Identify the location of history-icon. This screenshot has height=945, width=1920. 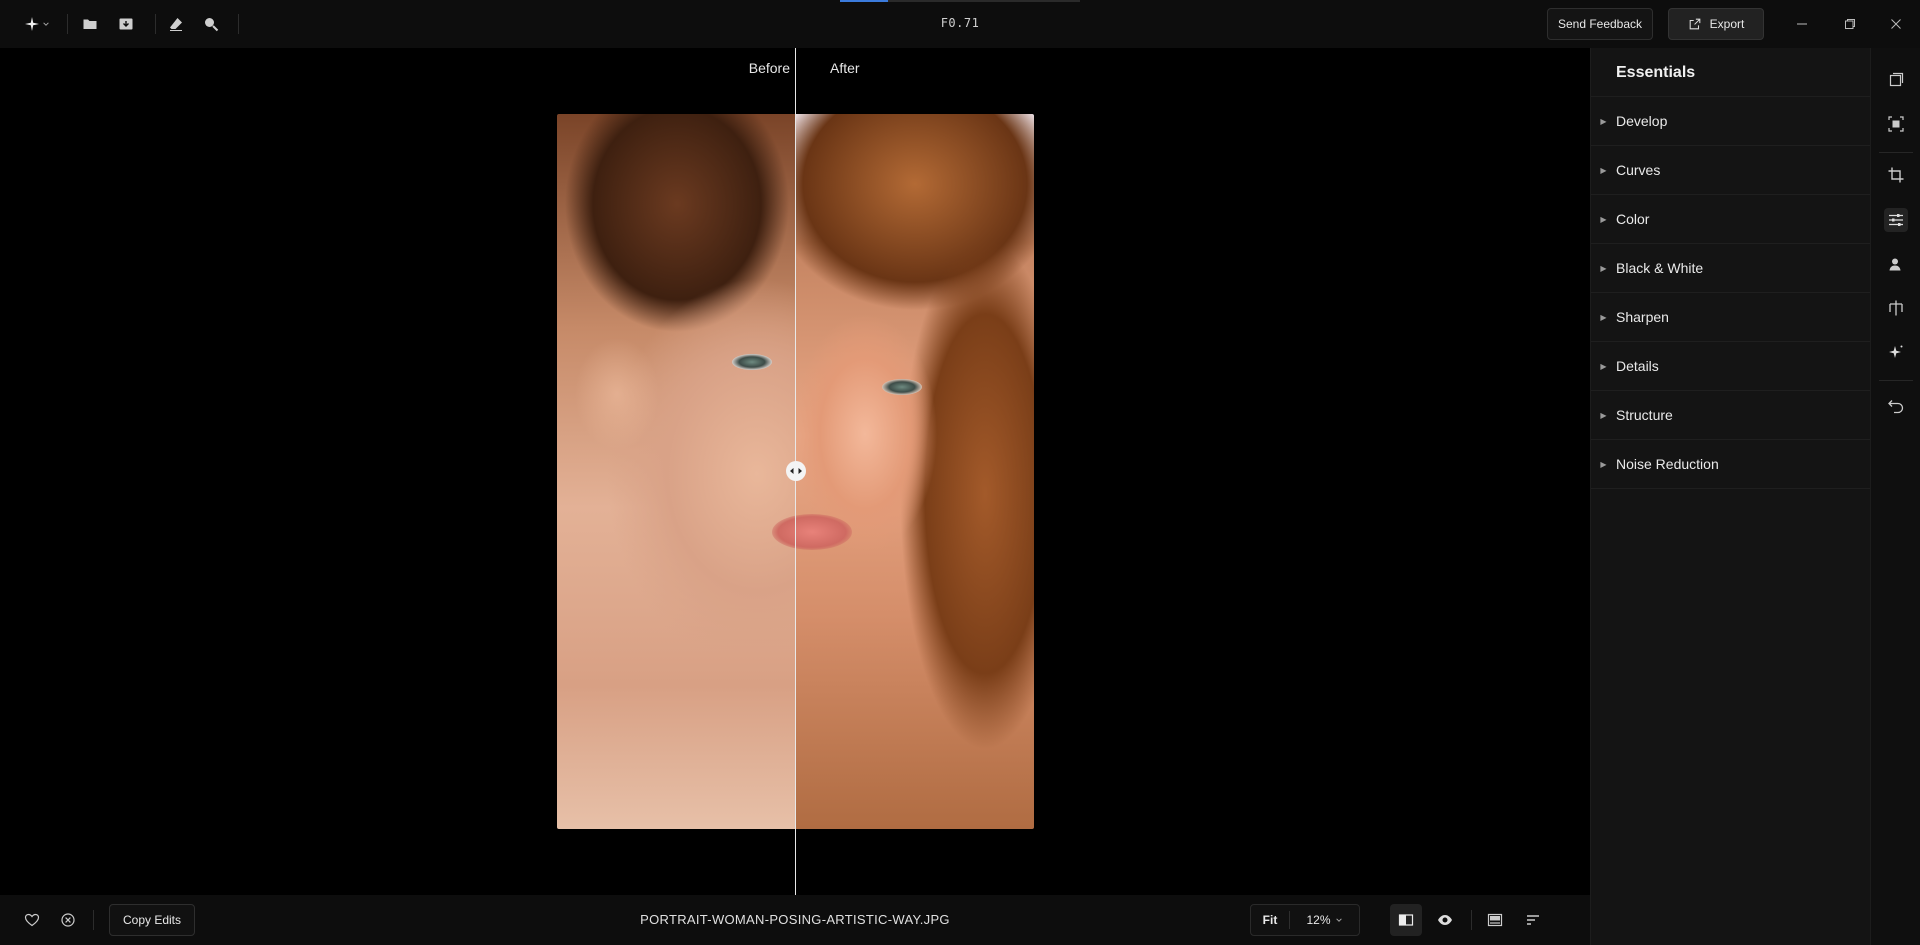
(1896, 406).